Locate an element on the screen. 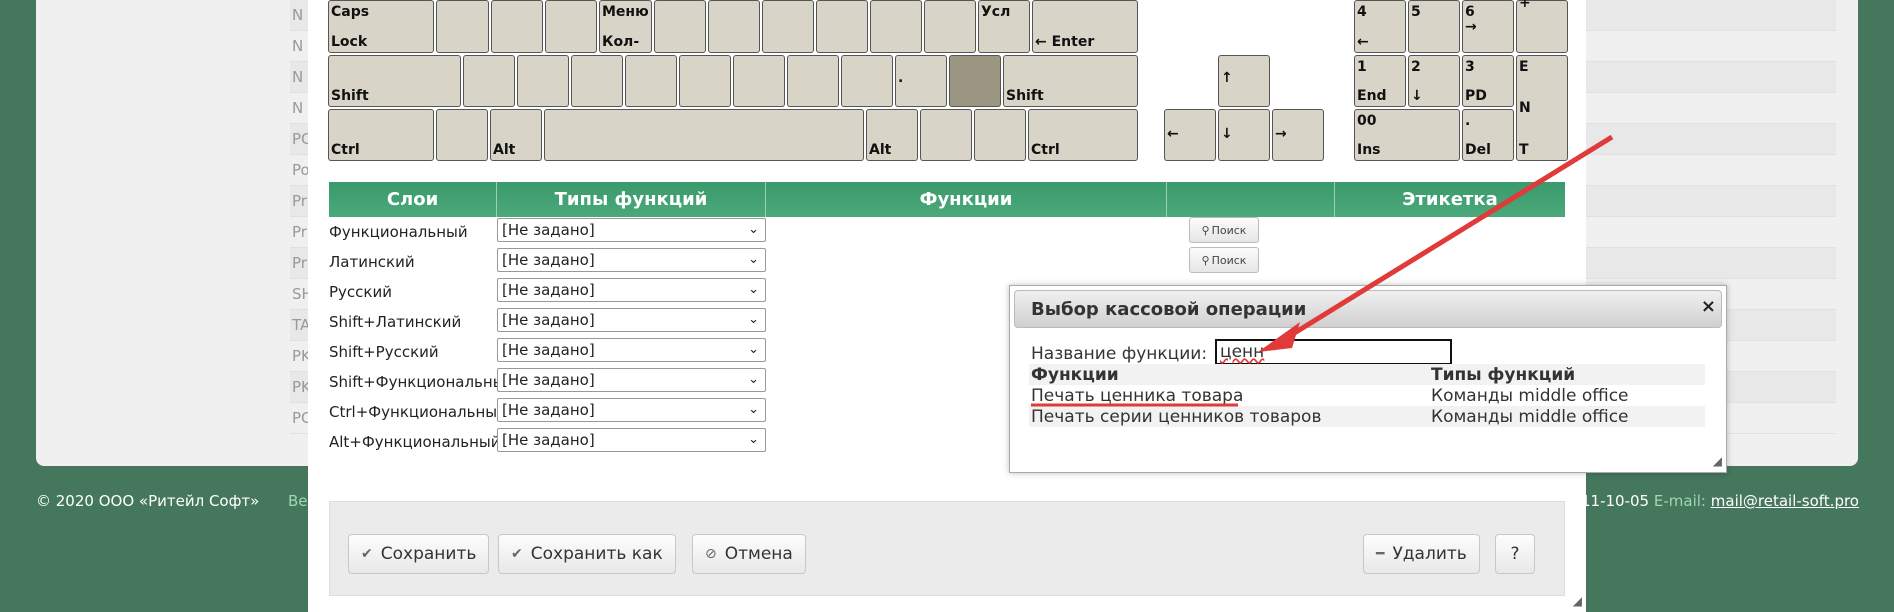 Image resolution: width=1894 pixels, height=612 pixels. annotation-overlay is located at coordinates (1322, 270).